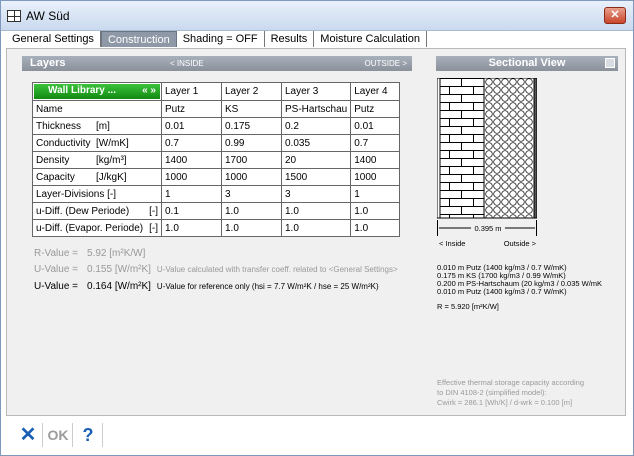  Describe the element at coordinates (487, 228) in the screenshot. I see `total-thickness-label: 0.395 m` at that location.